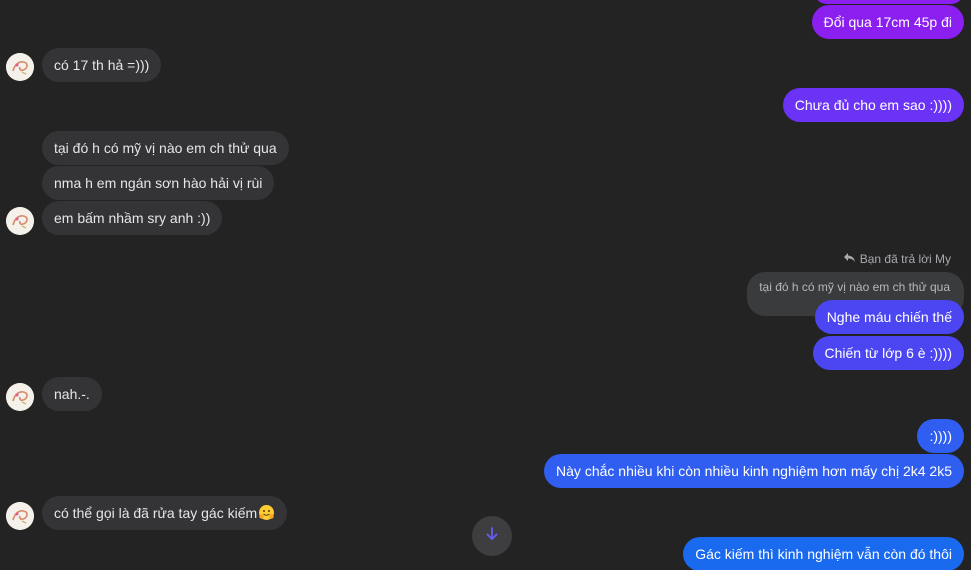 The height and width of the screenshot is (570, 971). I want to click on message-outgoing: :)))), so click(940, 436).